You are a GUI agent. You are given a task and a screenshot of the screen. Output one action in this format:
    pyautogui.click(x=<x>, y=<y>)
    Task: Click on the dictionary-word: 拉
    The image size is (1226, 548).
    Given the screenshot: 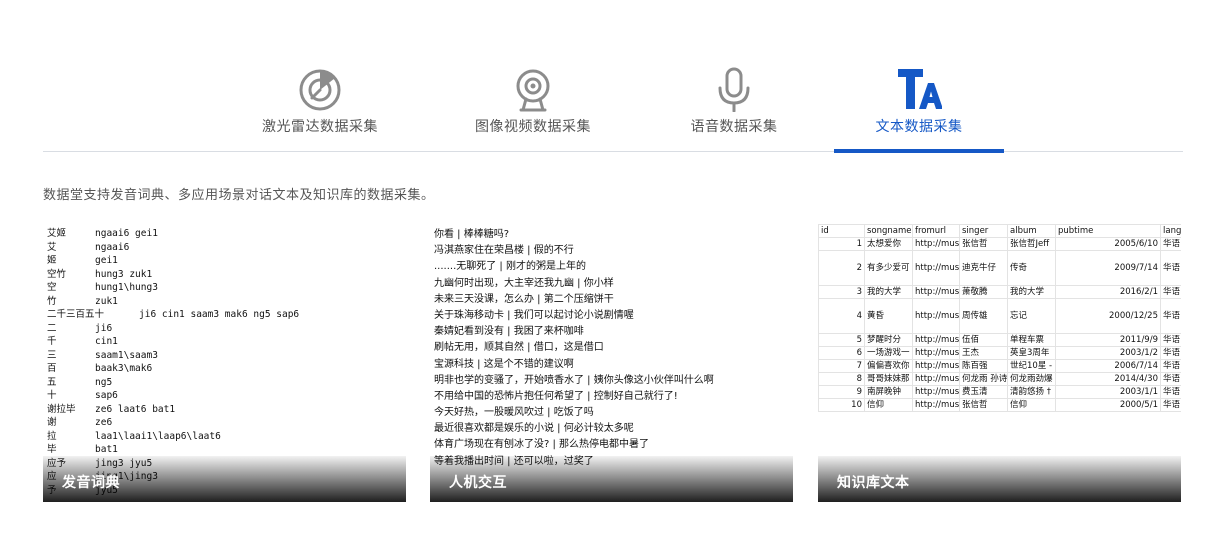 What is the action you would take?
    pyautogui.click(x=52, y=436)
    